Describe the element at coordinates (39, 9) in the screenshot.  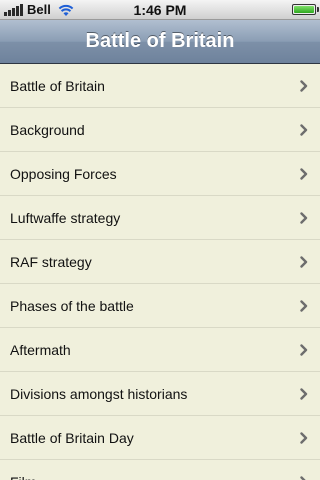
I see `carrier-name: Bell` at that location.